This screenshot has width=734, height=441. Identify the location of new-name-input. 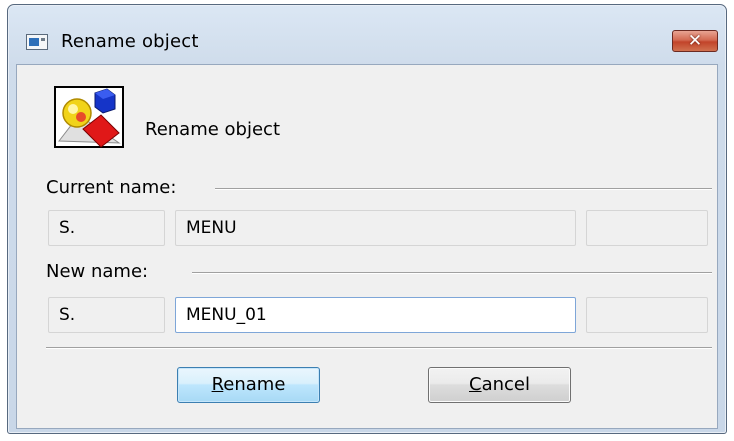
(375, 315).